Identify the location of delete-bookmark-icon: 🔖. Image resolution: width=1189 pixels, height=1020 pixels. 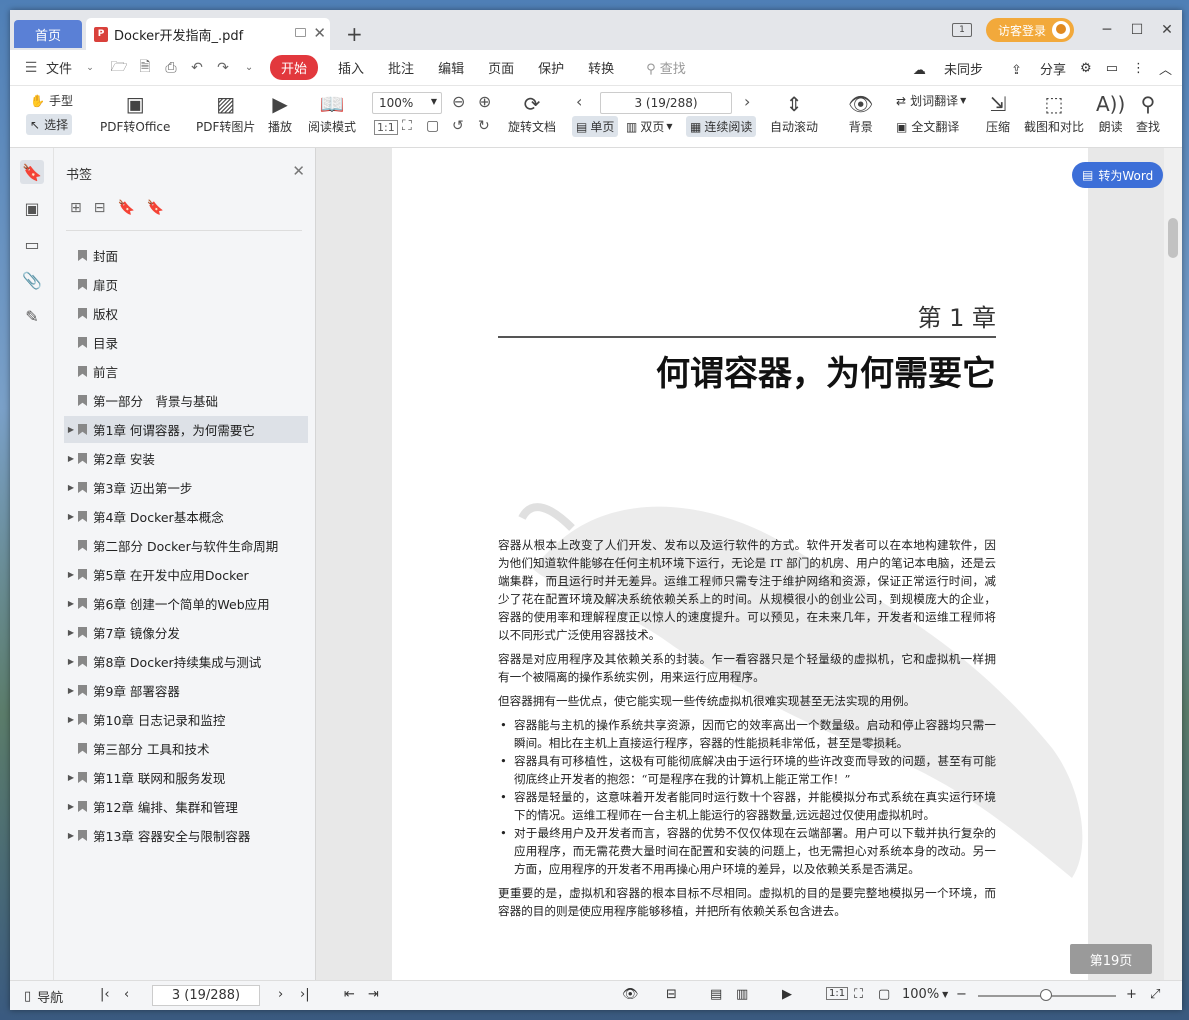
(155, 208).